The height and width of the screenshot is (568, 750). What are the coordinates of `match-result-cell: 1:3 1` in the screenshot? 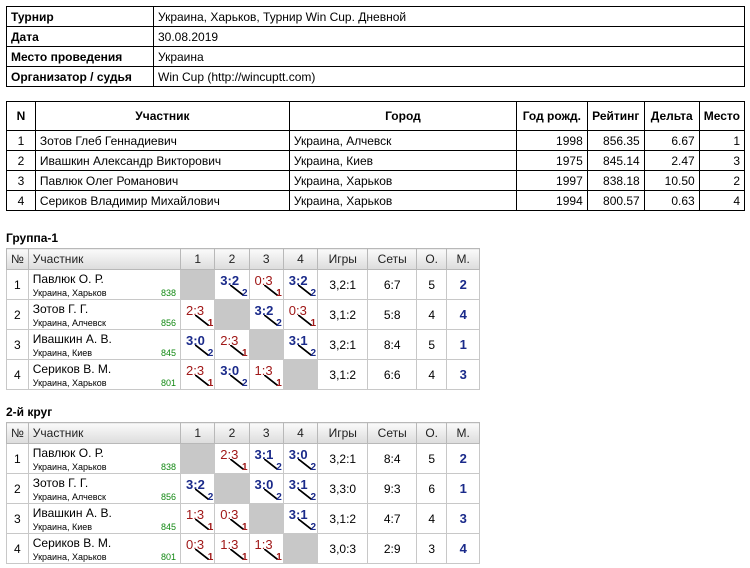 It's located at (266, 374).